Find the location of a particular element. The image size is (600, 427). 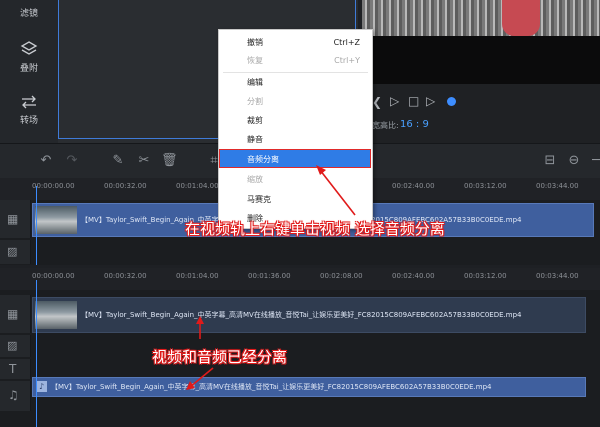

annotation-bottom: 视频和音频已经分离 is located at coordinates (220, 357).